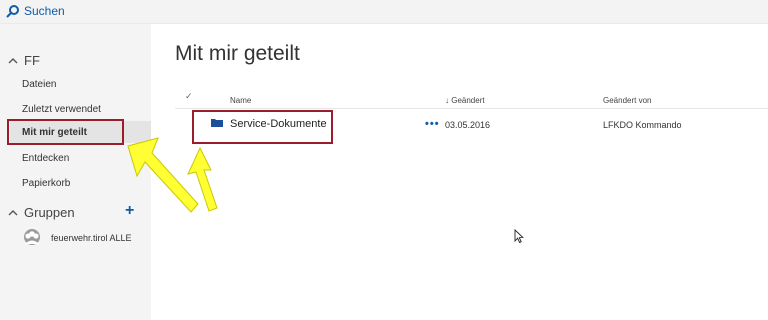  What do you see at coordinates (129, 211) in the screenshot?
I see `add-group-button: +` at bounding box center [129, 211].